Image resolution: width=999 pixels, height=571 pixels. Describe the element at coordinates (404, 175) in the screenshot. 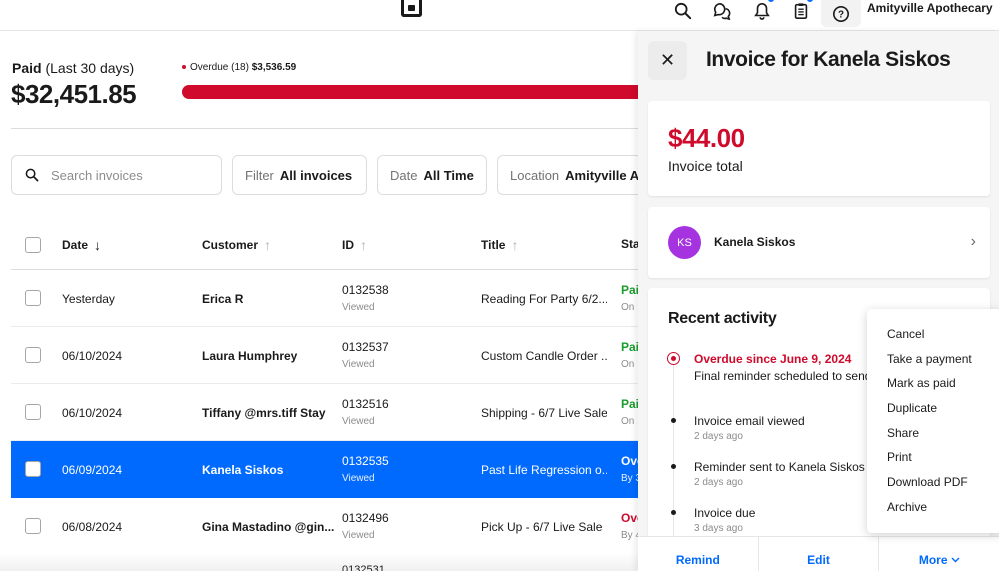

I see `date-key: Date` at that location.